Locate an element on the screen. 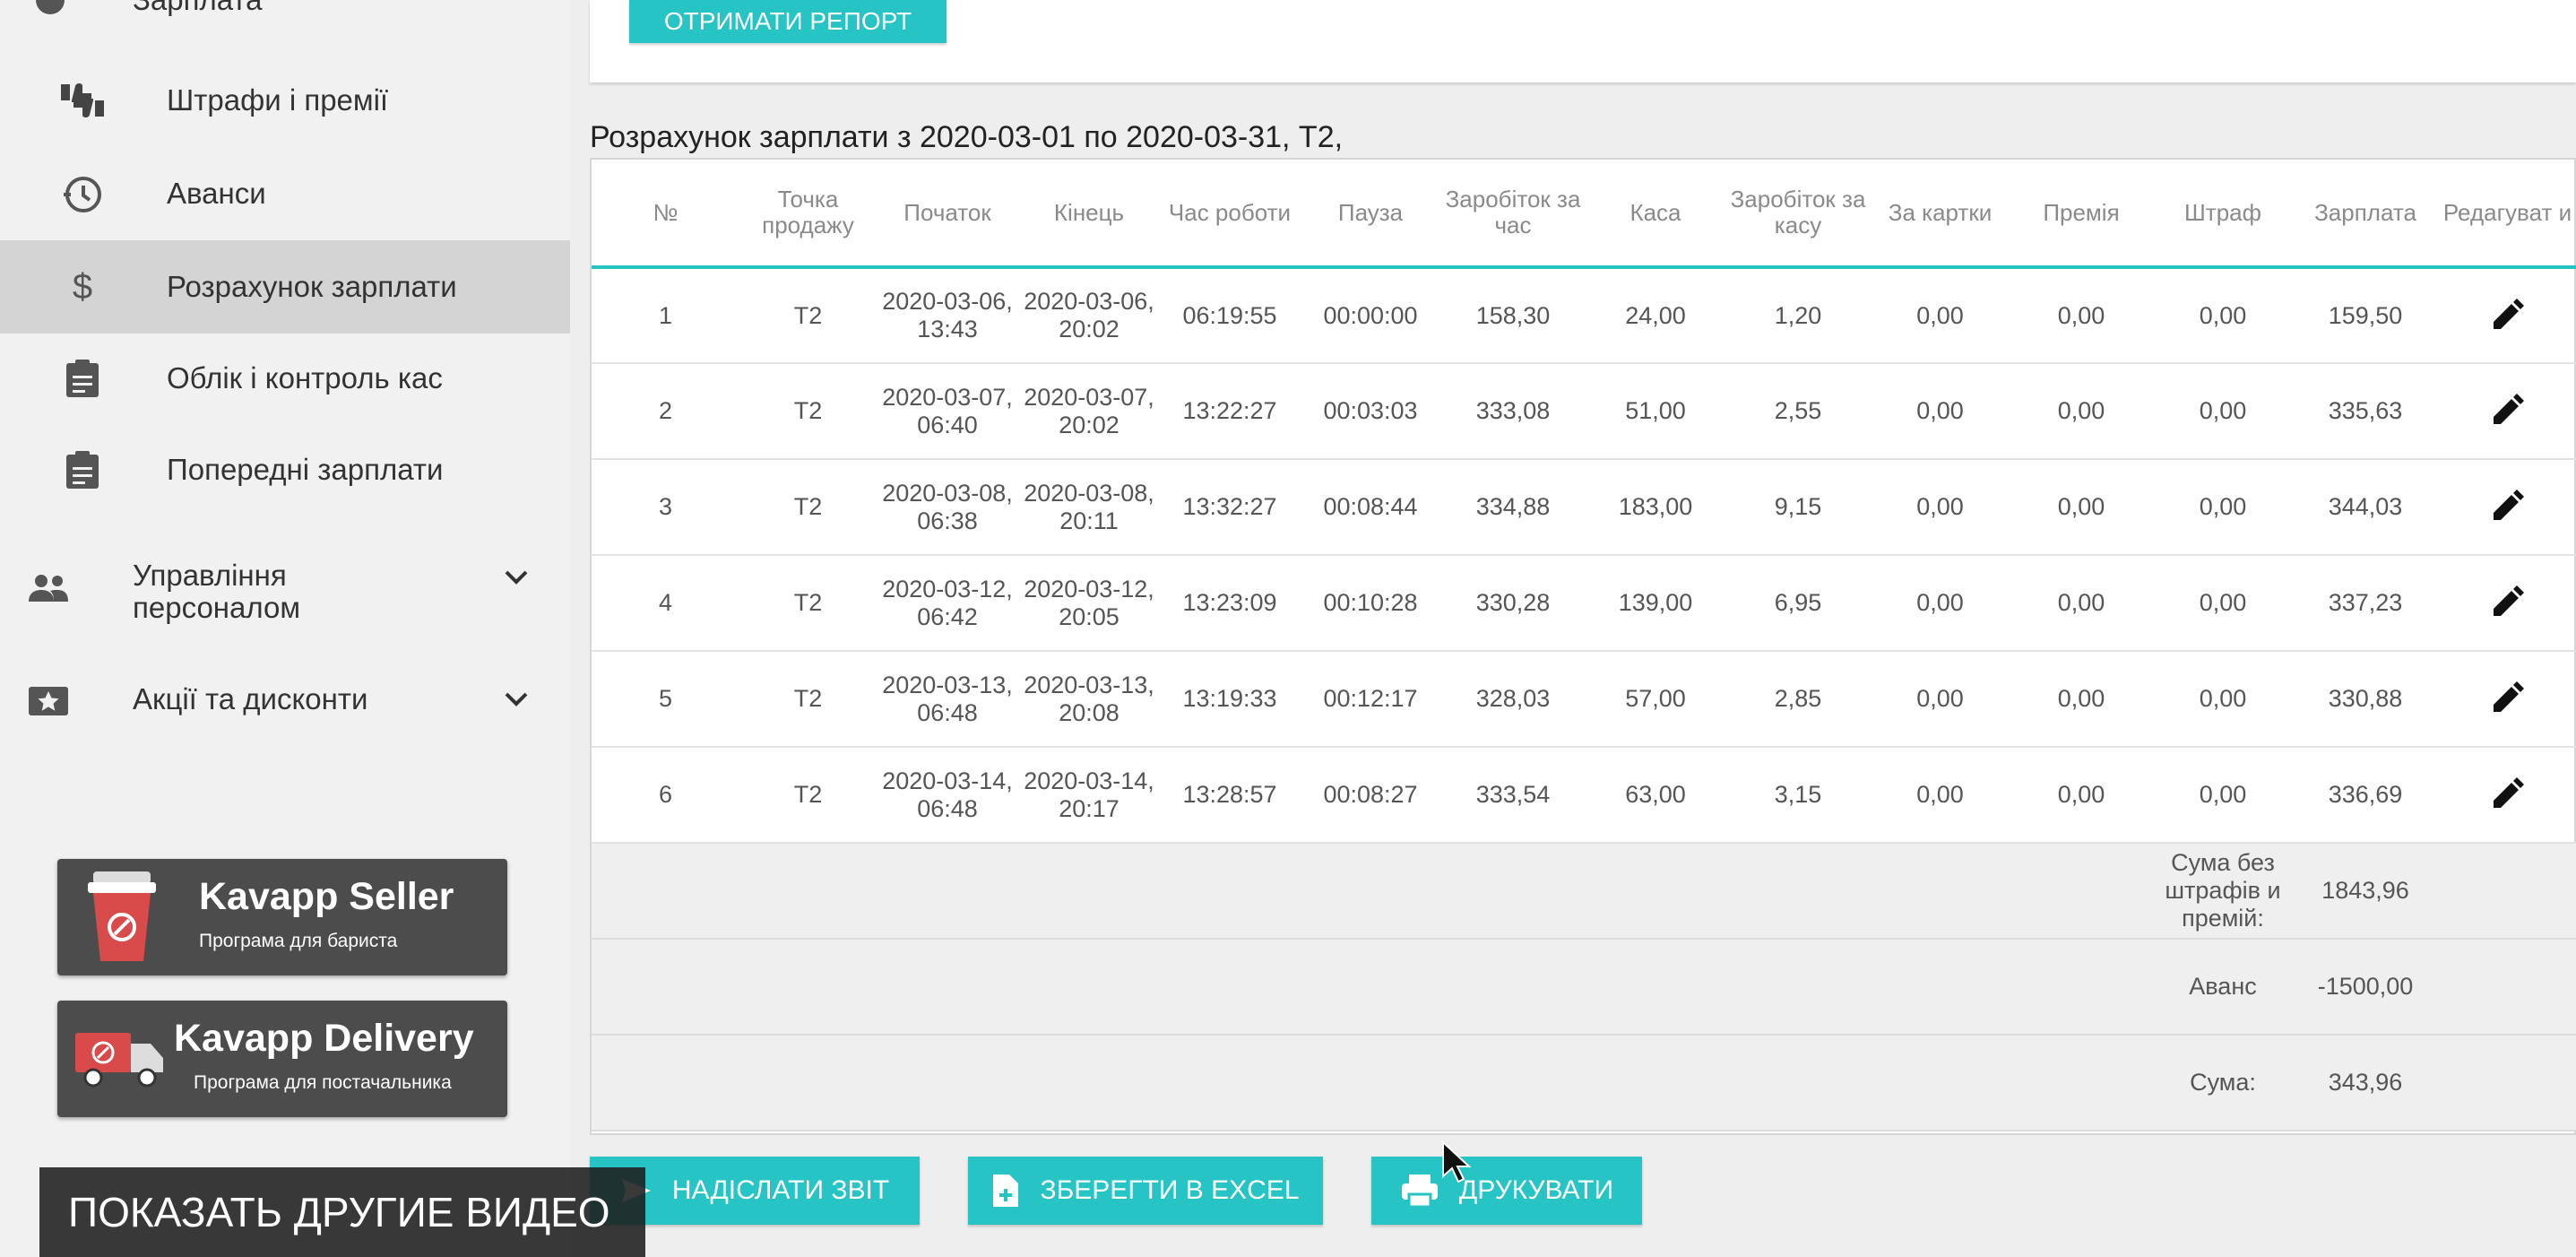  get-report-button: ОТРИМАТИ РЕПОРТ is located at coordinates (788, 21).